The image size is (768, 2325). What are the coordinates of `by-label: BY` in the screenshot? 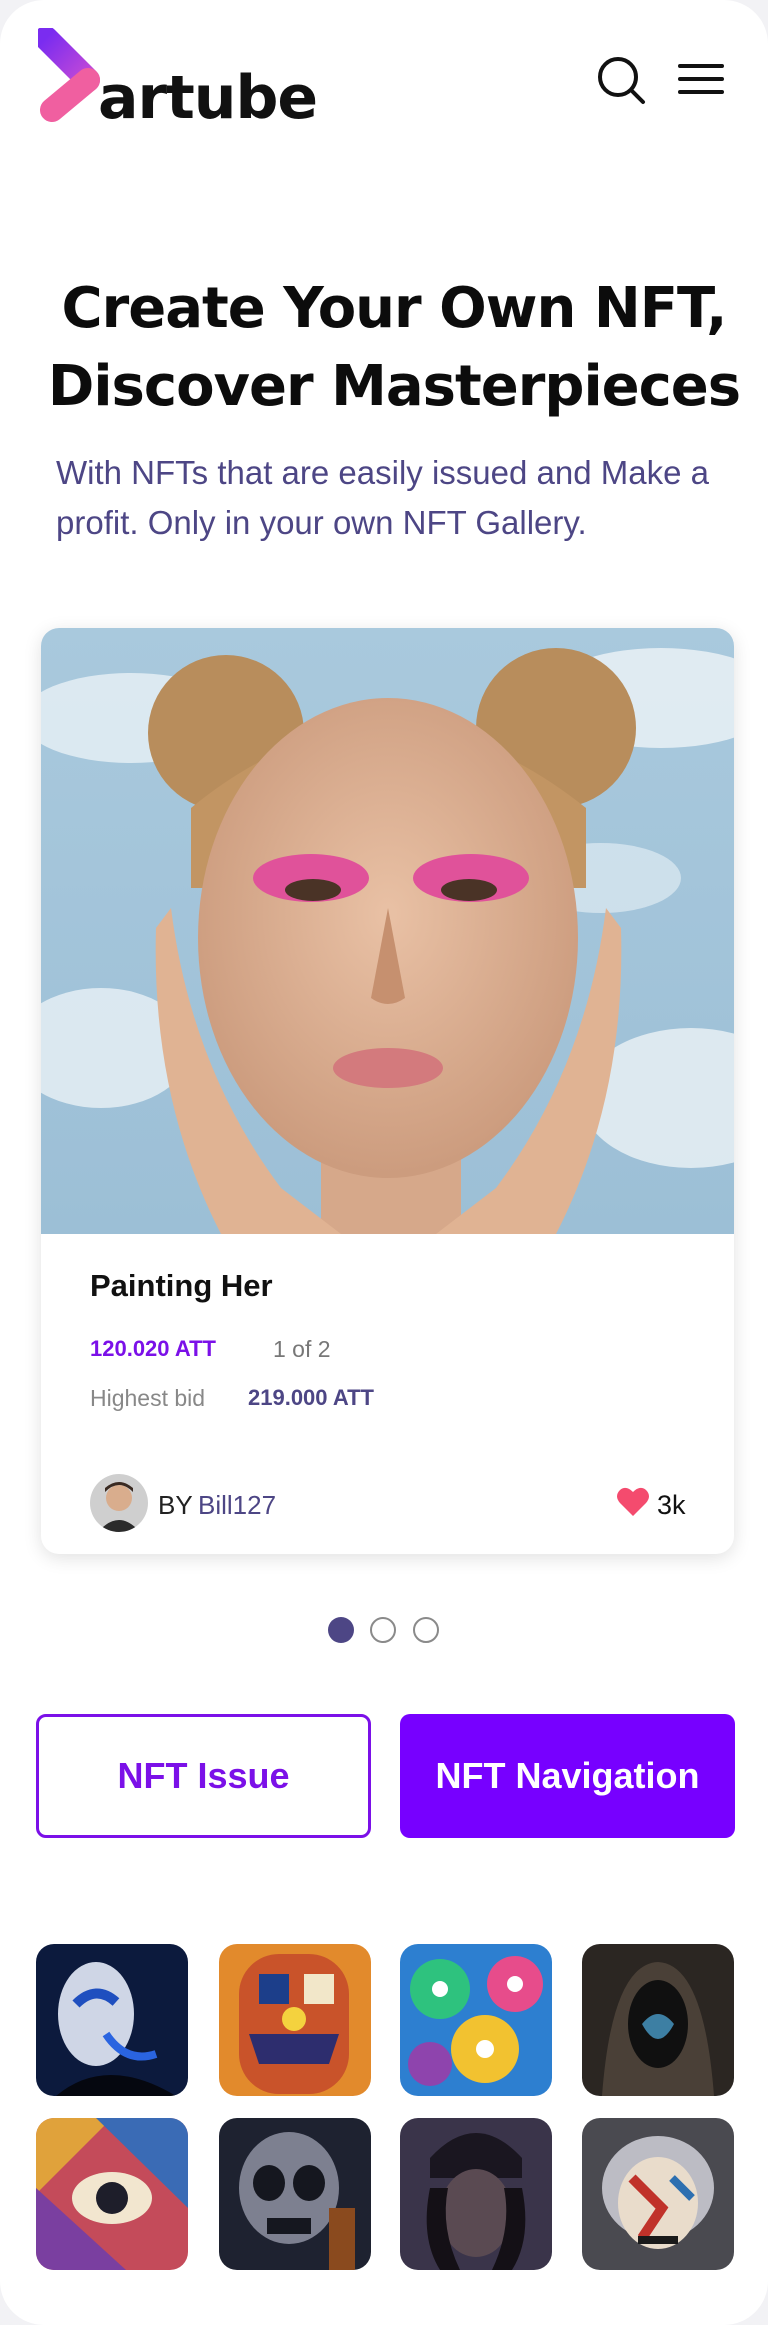 It's located at (175, 1505).